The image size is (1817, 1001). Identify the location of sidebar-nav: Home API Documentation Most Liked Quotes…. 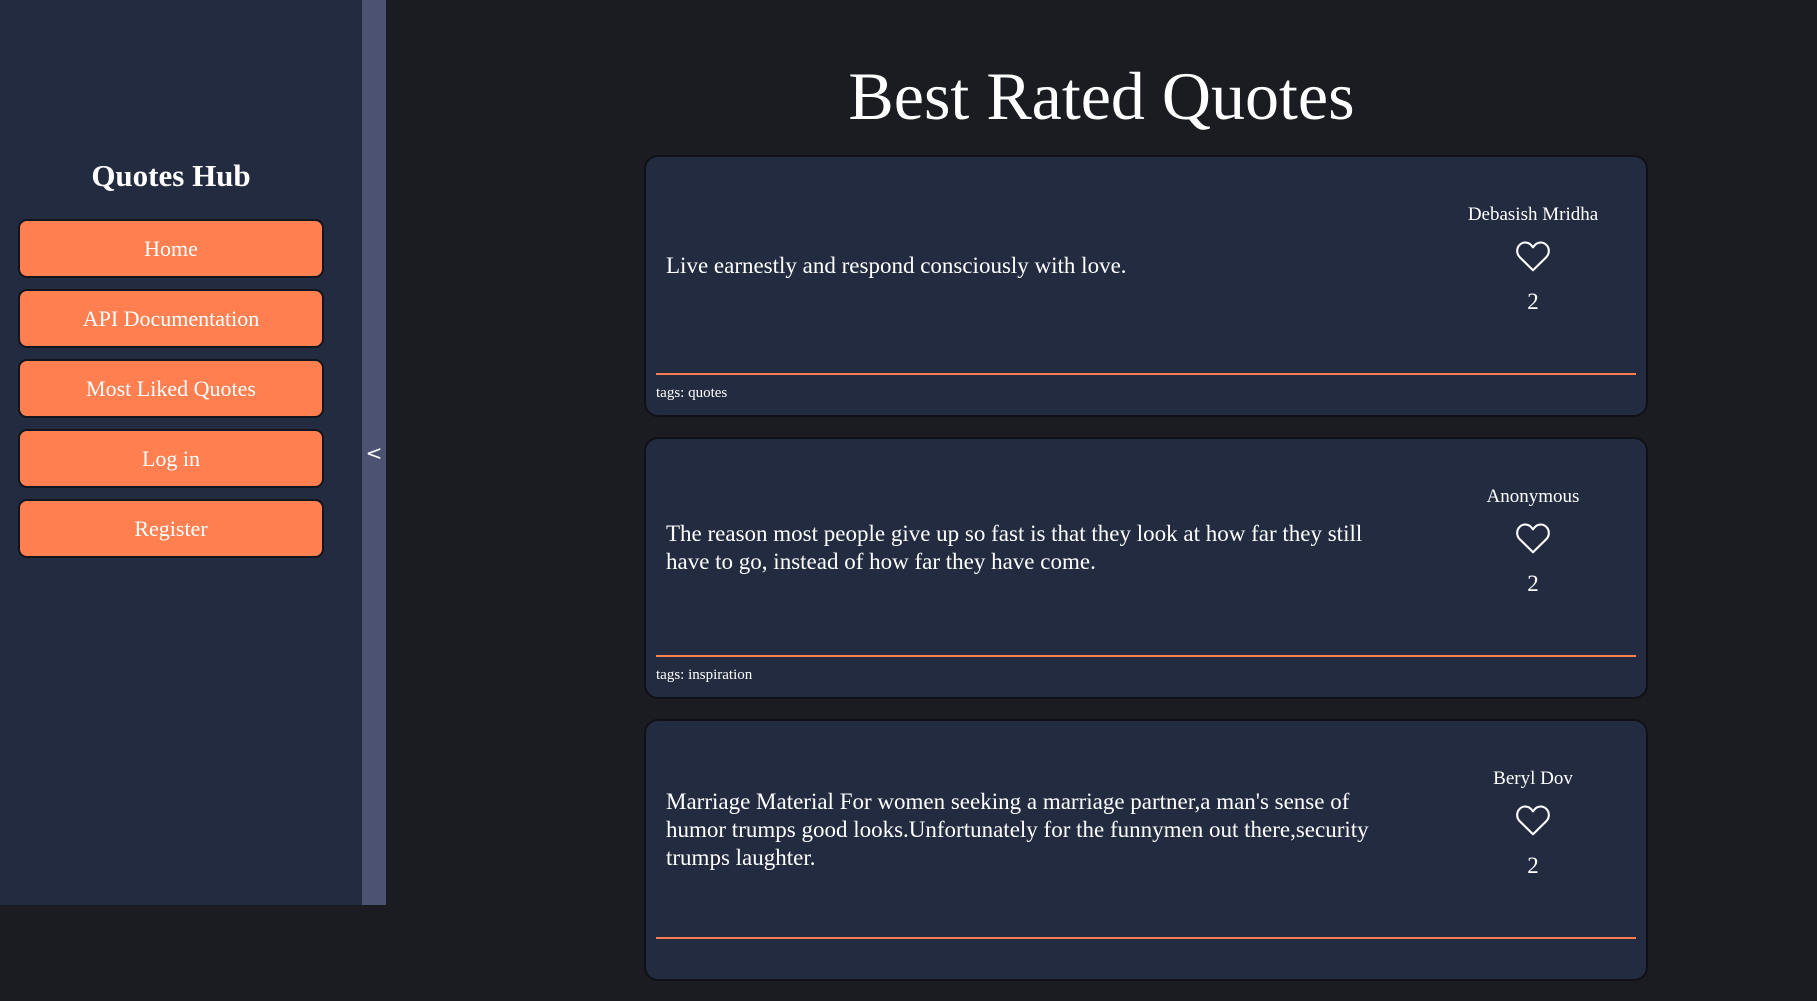
(171, 394).